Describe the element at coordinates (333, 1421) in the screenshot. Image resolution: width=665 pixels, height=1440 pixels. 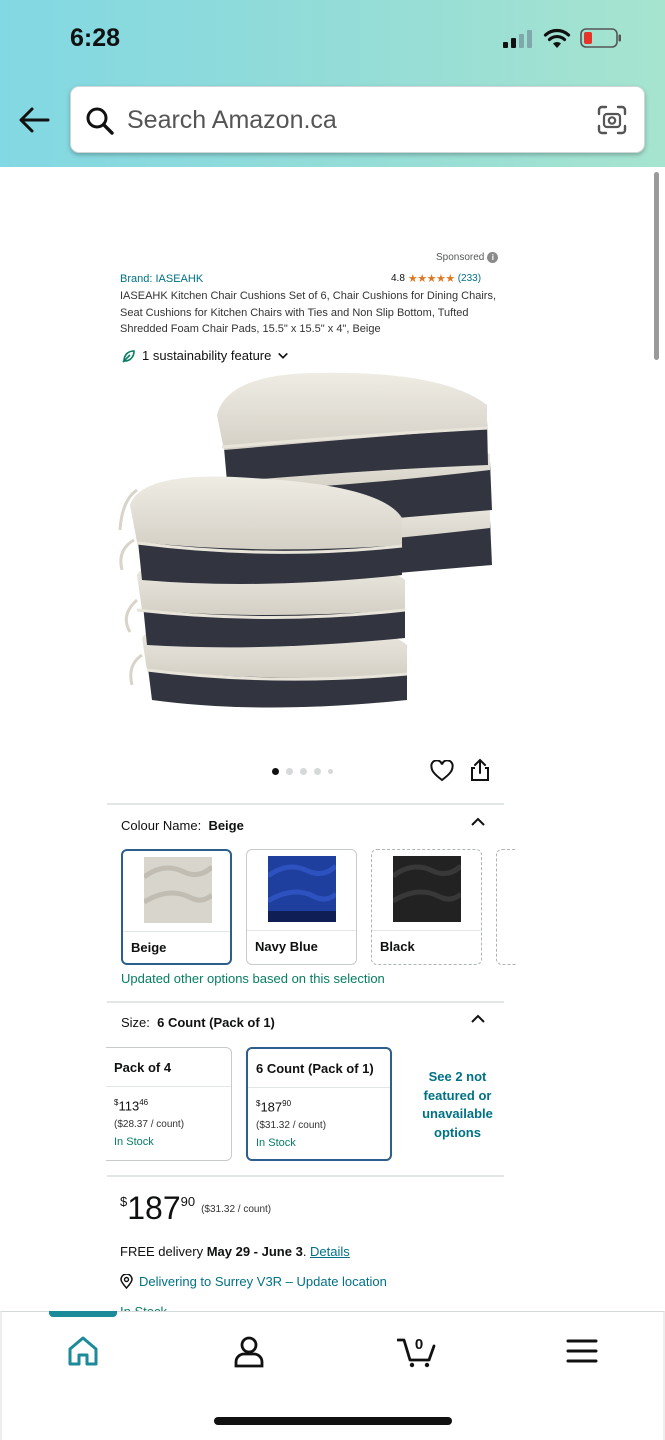
I see `home-indicator` at that location.